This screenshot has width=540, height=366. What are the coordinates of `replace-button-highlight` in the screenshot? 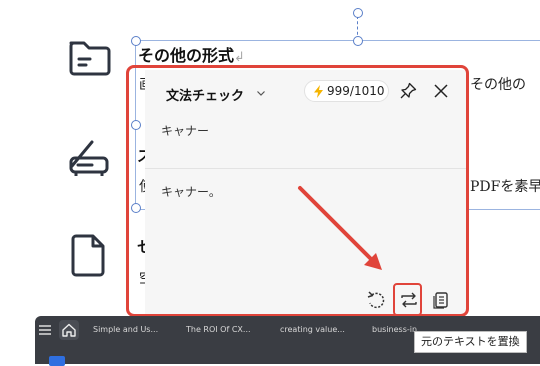 It's located at (407, 299).